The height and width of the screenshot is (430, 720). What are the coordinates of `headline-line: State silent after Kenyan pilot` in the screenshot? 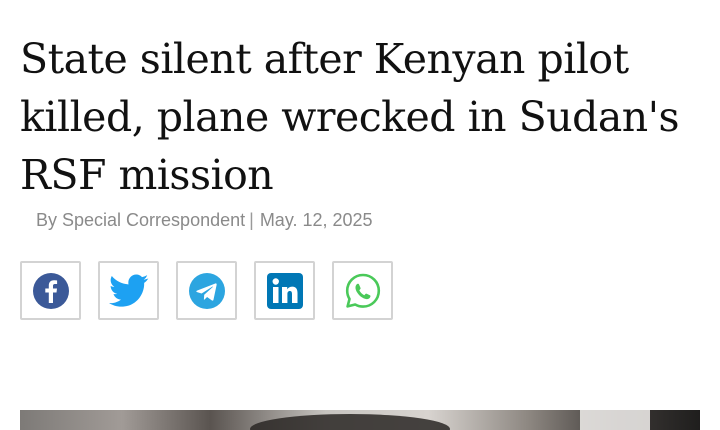 It's located at (324, 59).